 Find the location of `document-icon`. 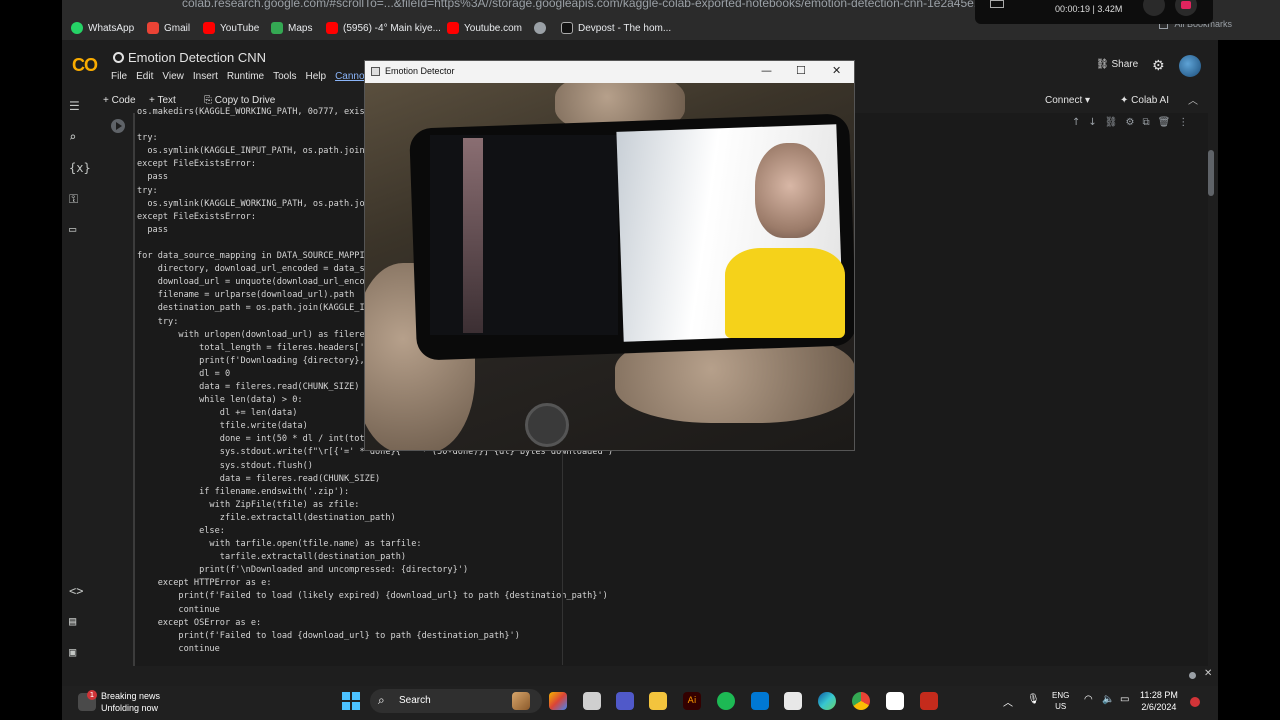

document-icon is located at coordinates (895, 701).